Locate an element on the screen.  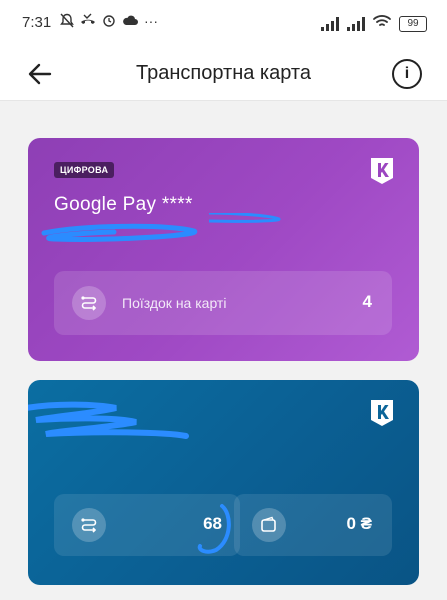
missed-call-icon is located at coordinates (88, 22).